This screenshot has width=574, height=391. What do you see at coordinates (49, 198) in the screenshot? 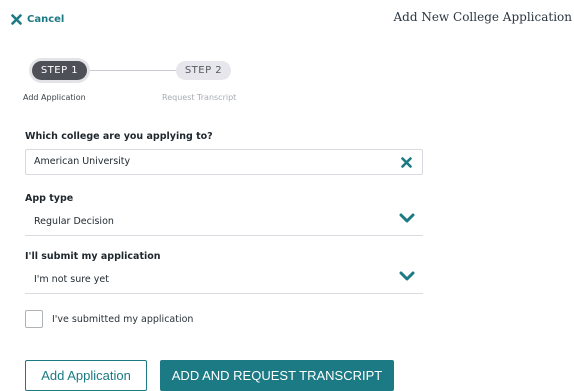
I see `app-type-label: App type` at bounding box center [49, 198].